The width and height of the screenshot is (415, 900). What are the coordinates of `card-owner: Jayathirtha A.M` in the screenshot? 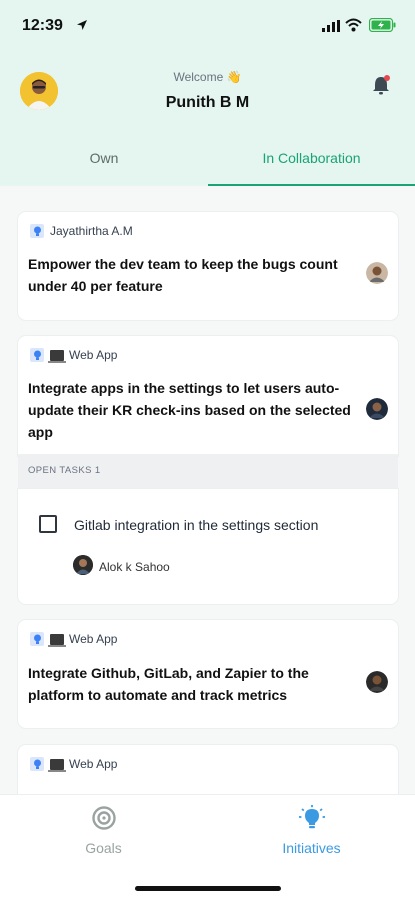 It's located at (91, 231).